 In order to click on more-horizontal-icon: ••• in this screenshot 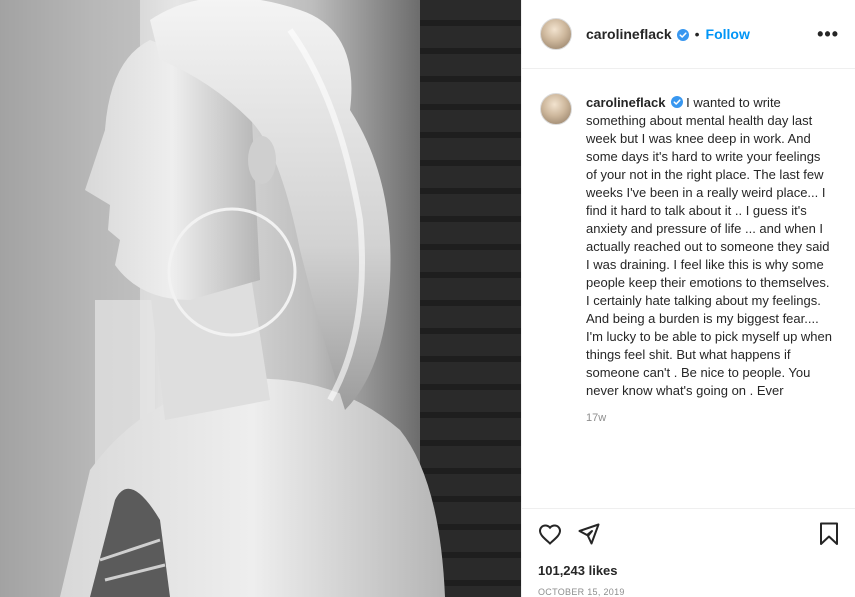, I will do `click(828, 34)`.